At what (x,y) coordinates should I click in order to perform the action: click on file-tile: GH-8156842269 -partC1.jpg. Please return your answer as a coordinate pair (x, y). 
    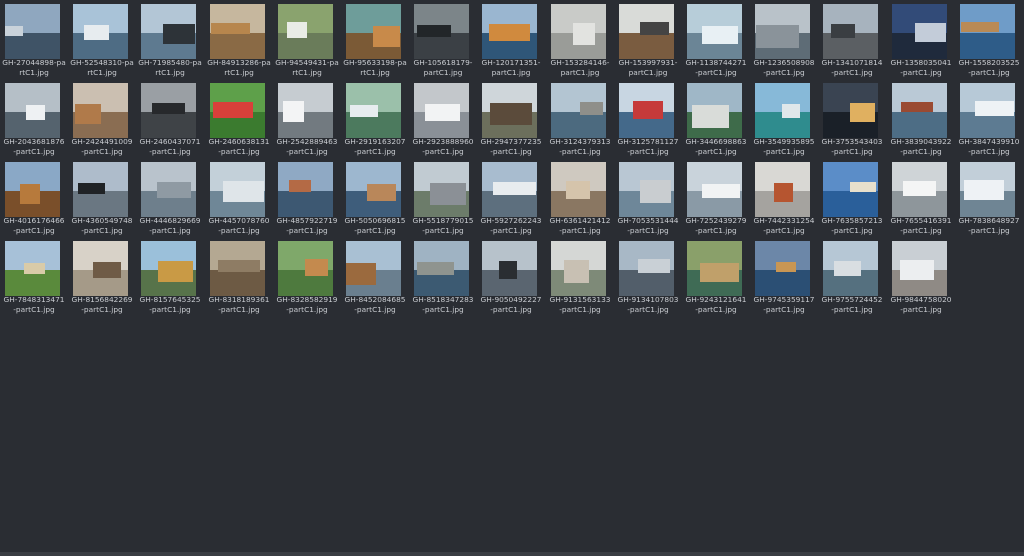
    Looking at the image, I should click on (102, 275).